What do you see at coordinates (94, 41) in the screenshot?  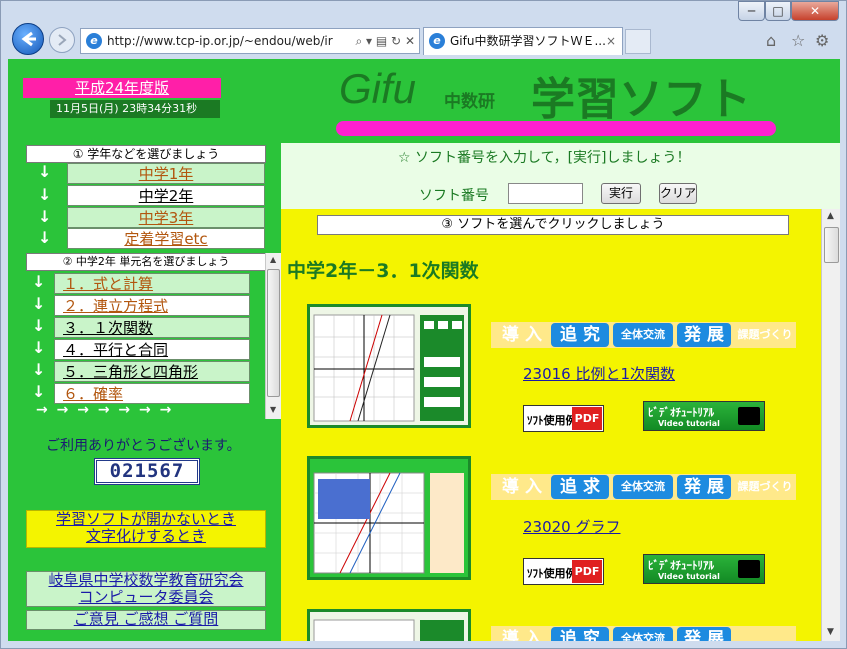 I see `ie-page-icon: e` at bounding box center [94, 41].